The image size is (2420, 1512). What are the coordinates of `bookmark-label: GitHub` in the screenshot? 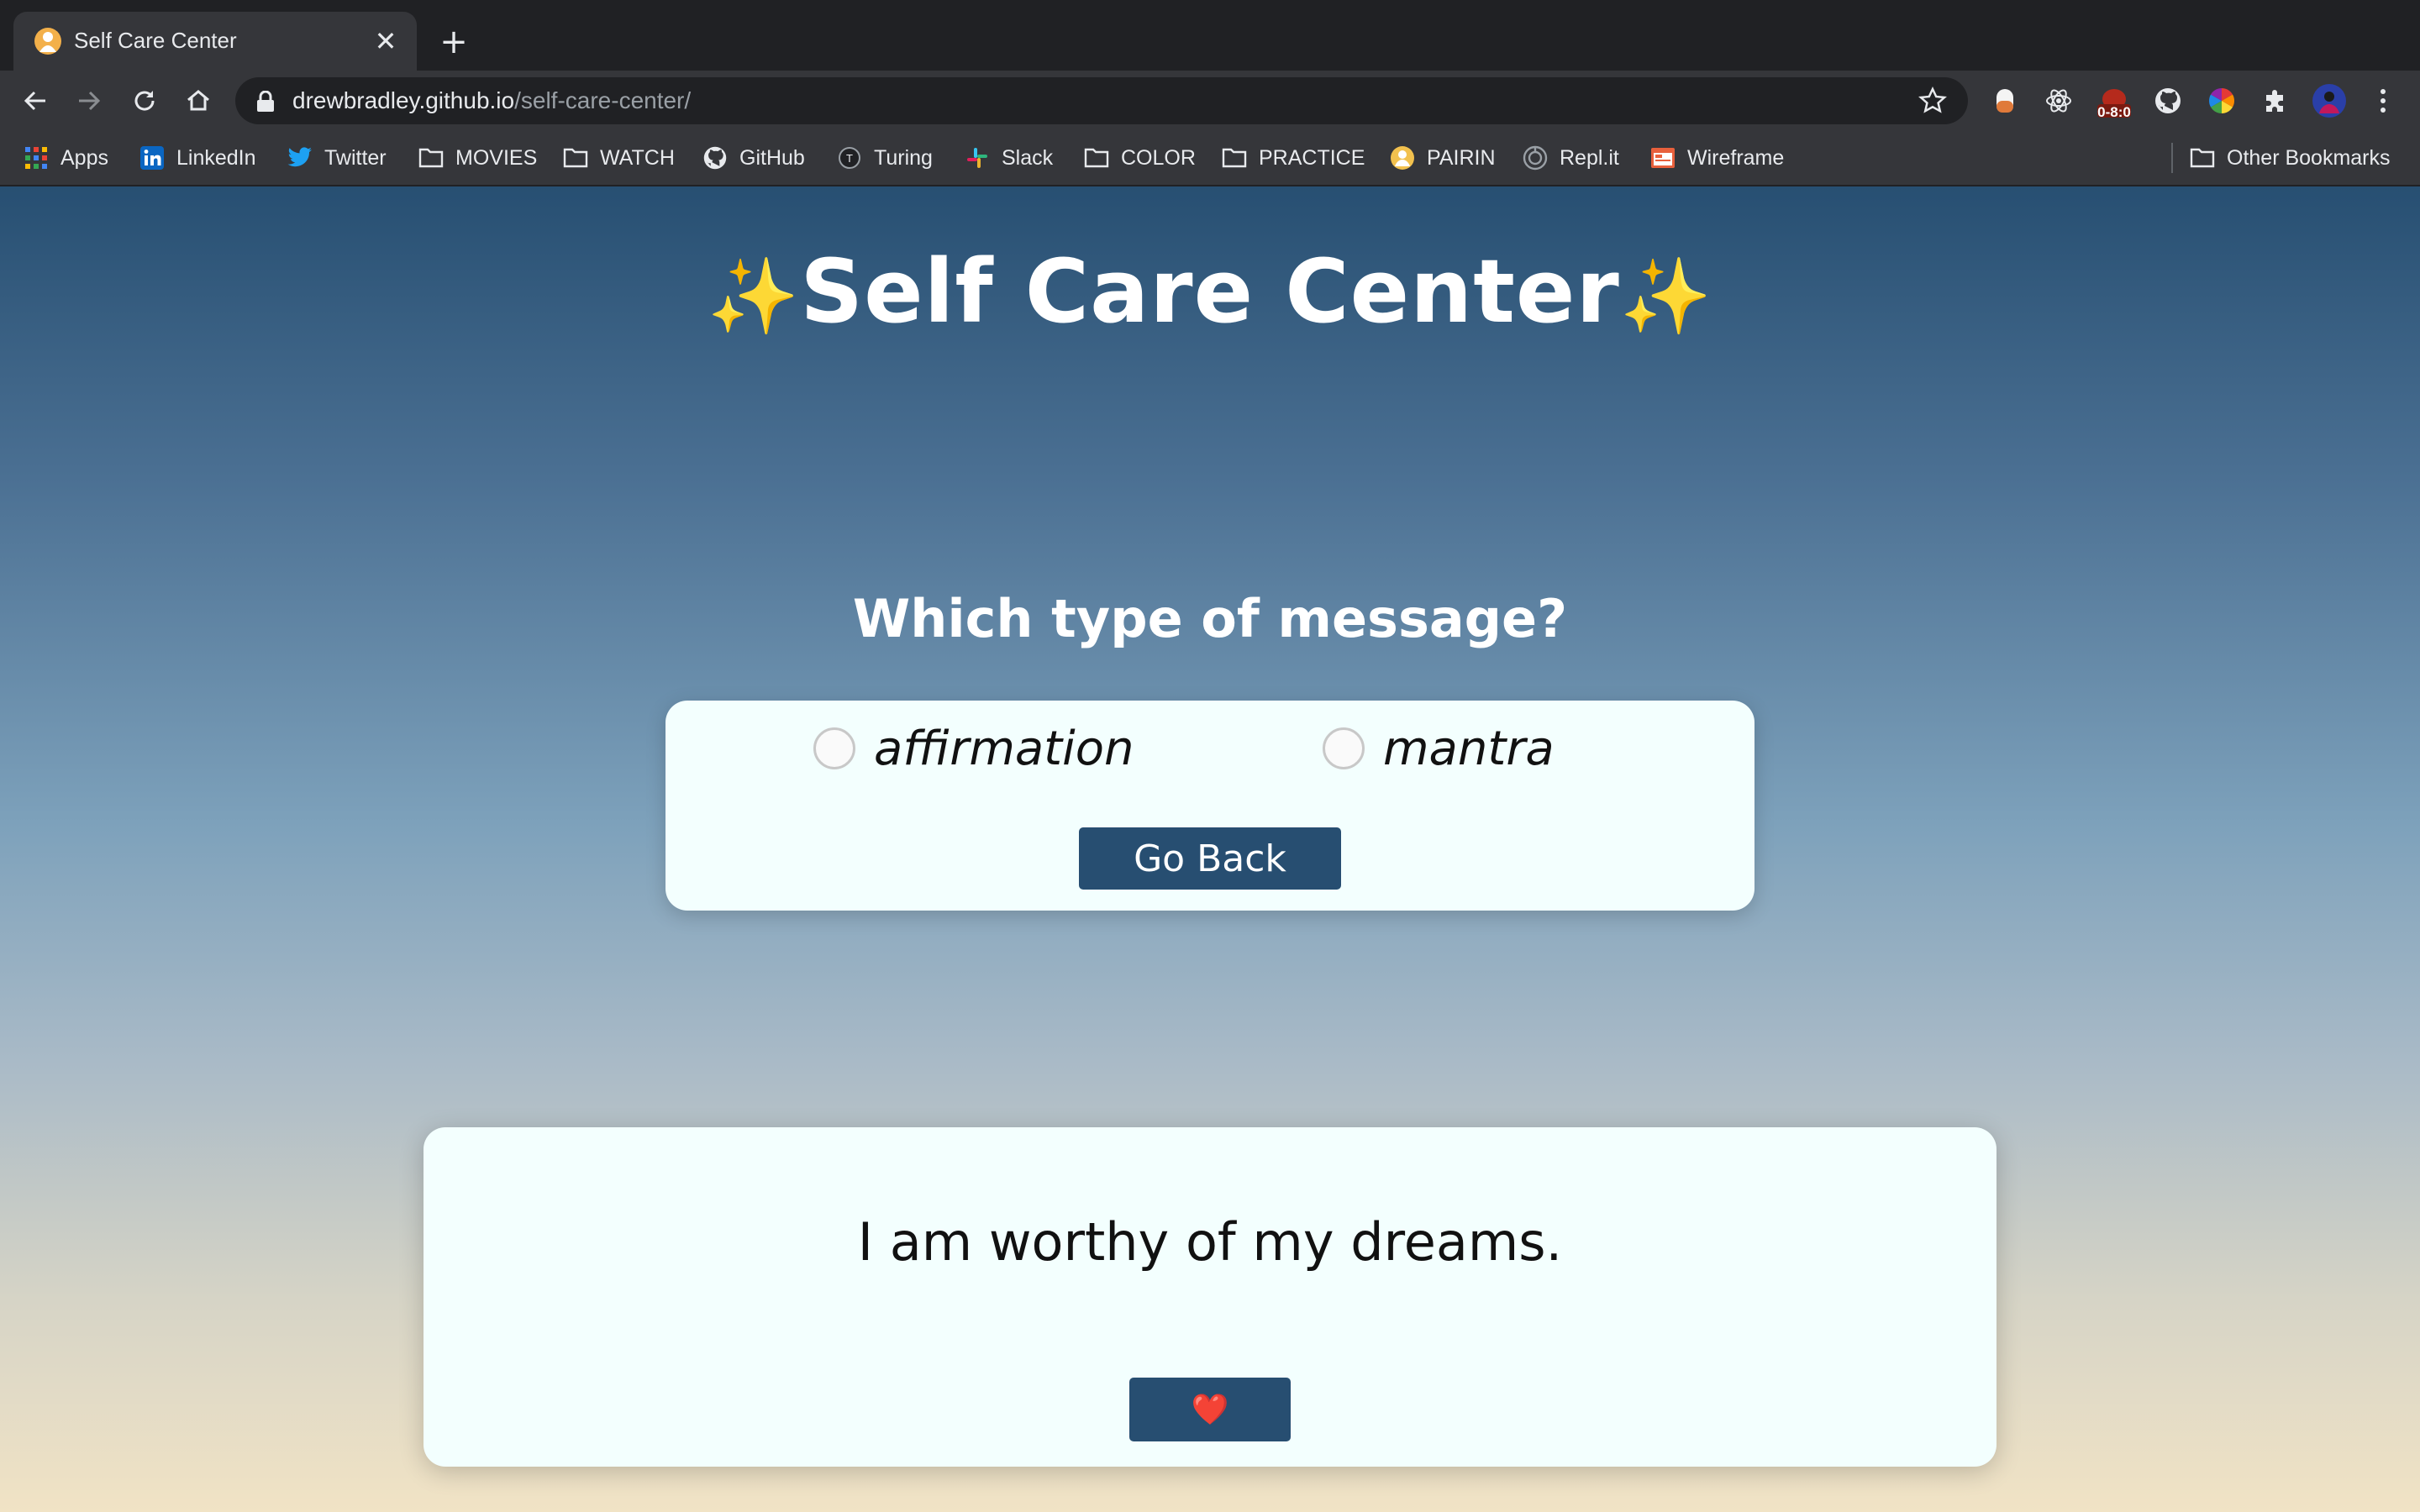 It's located at (772, 157).